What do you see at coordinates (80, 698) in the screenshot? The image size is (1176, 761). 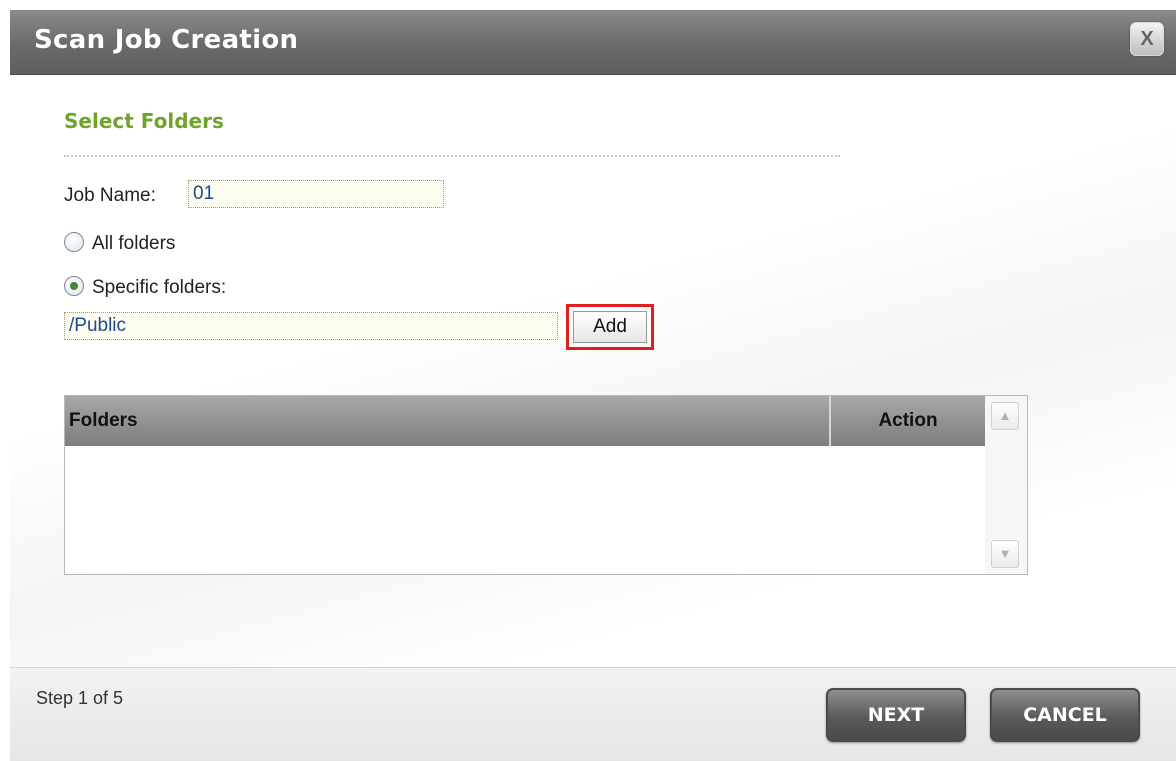 I see `step-indicator: Step 1 of 5` at bounding box center [80, 698].